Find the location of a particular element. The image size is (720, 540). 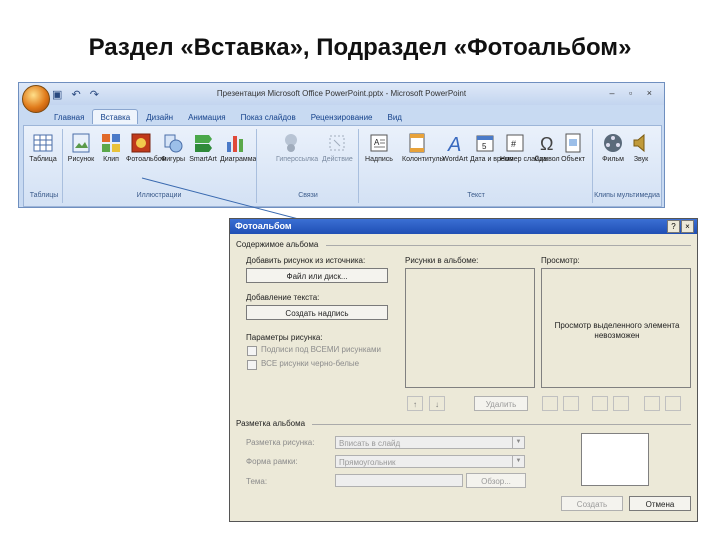

new-textbox-button: Создать надпись is located at coordinates (317, 312).